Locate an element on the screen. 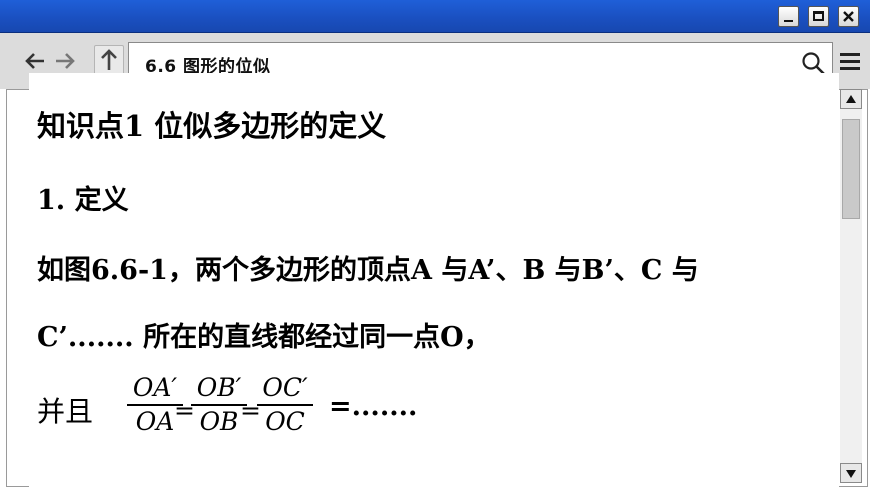 Image resolution: width=870 pixels, height=489 pixels. close-button is located at coordinates (848, 16).